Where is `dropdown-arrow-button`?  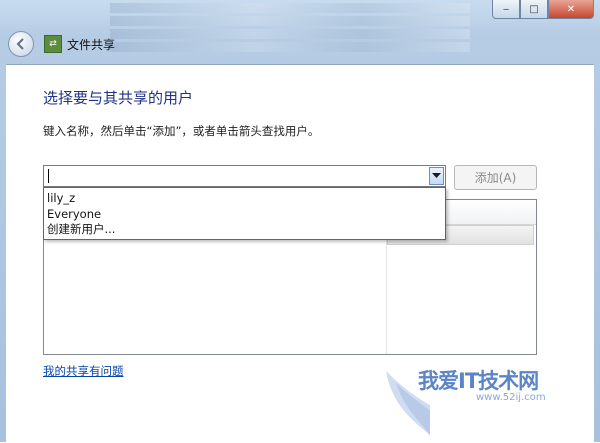
dropdown-arrow-button is located at coordinates (436, 176).